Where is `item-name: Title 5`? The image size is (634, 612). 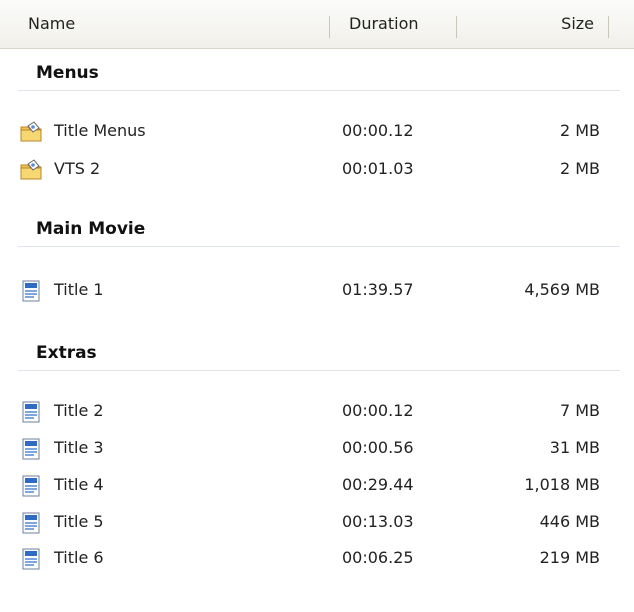
item-name: Title 5 is located at coordinates (79, 521).